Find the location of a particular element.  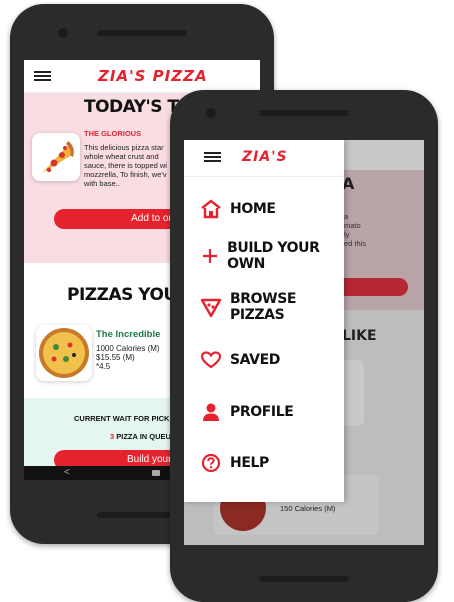

featured-pizza-name: THE GLORIOUS is located at coordinates (113, 133).